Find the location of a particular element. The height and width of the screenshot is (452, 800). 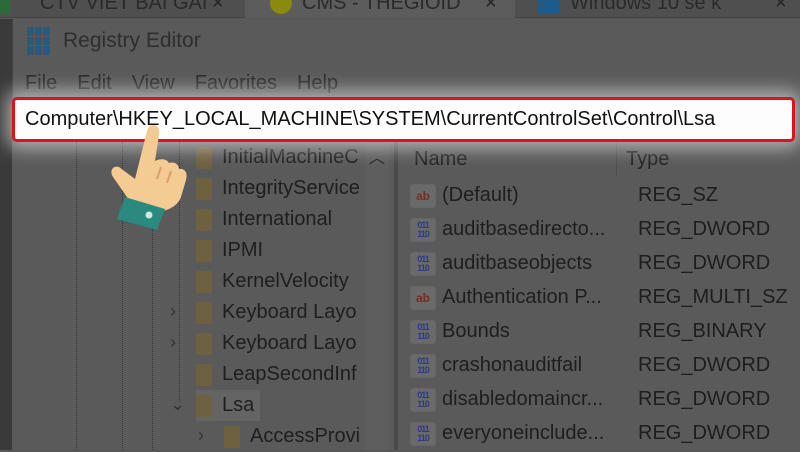

browser-tab: CMS - THEGIOID × is located at coordinates (380, 9).